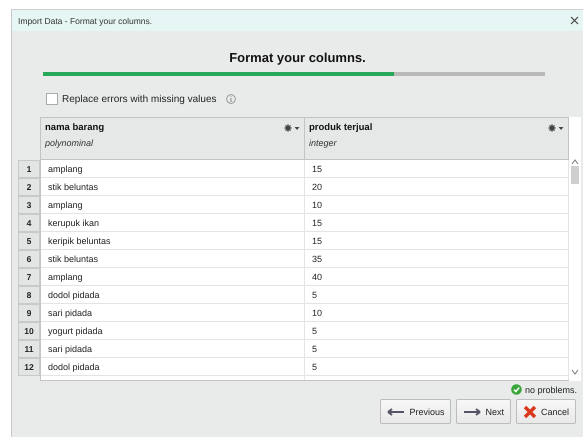  Describe the element at coordinates (29, 241) in the screenshot. I see `row-number: 5` at that location.